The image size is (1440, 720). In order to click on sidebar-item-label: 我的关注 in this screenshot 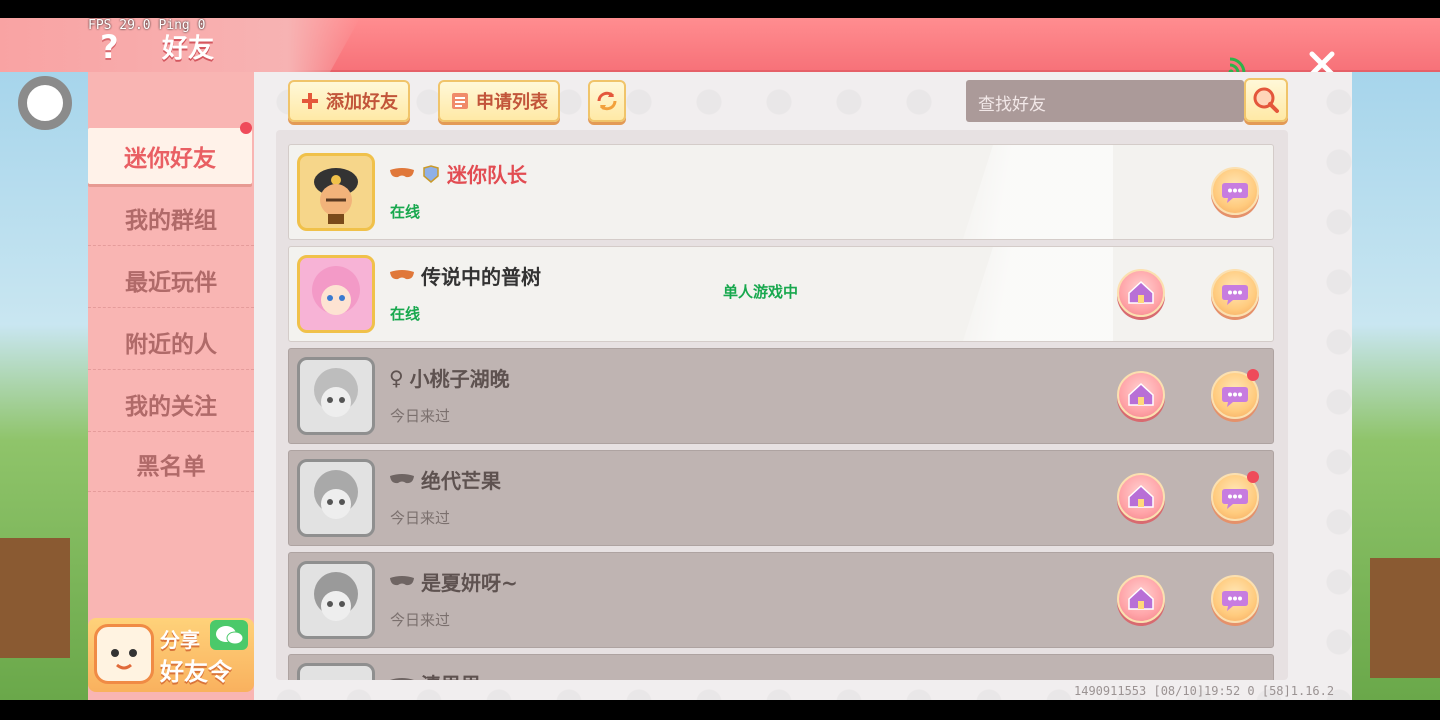, I will do `click(171, 406)`.